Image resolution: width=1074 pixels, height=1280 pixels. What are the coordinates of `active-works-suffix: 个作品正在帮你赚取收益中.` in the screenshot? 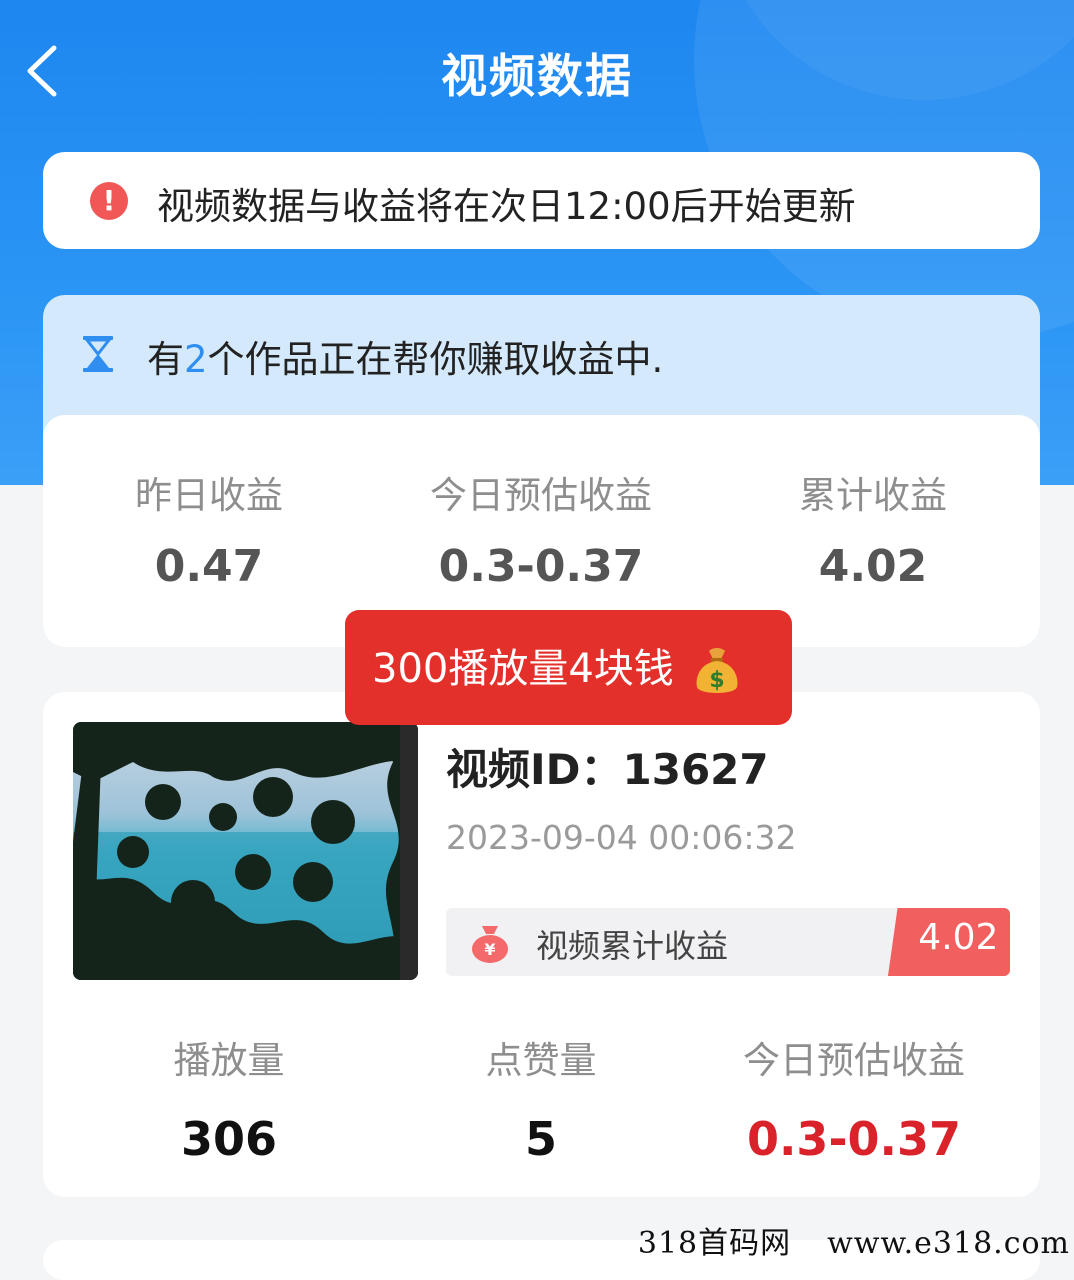 It's located at (435, 359).